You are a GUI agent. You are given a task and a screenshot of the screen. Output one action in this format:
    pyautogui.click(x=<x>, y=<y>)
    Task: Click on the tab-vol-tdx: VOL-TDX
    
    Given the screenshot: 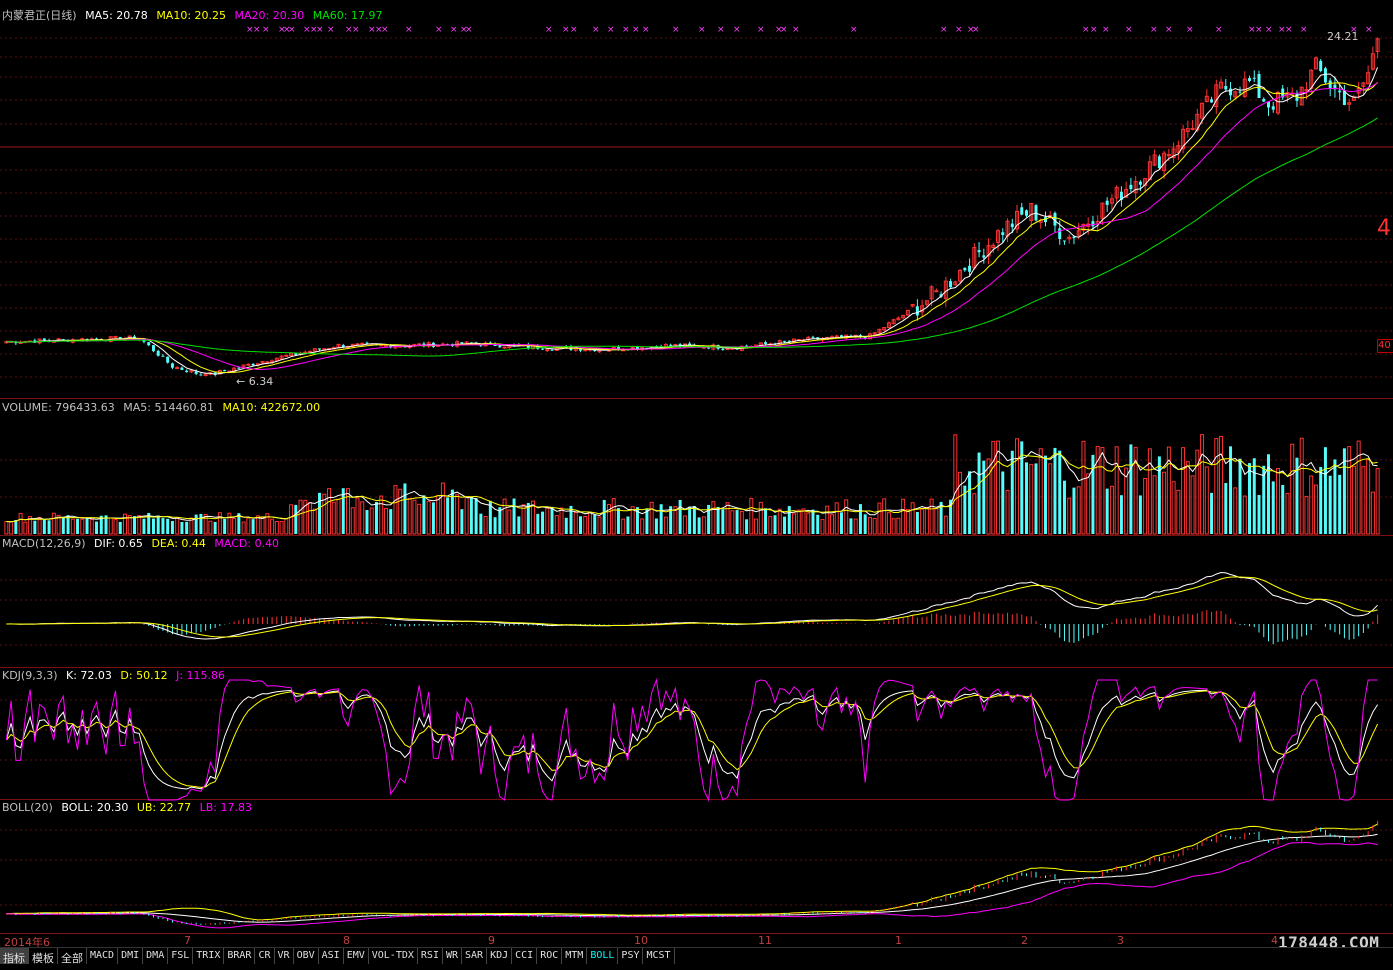 What is the action you would take?
    pyautogui.click(x=393, y=956)
    